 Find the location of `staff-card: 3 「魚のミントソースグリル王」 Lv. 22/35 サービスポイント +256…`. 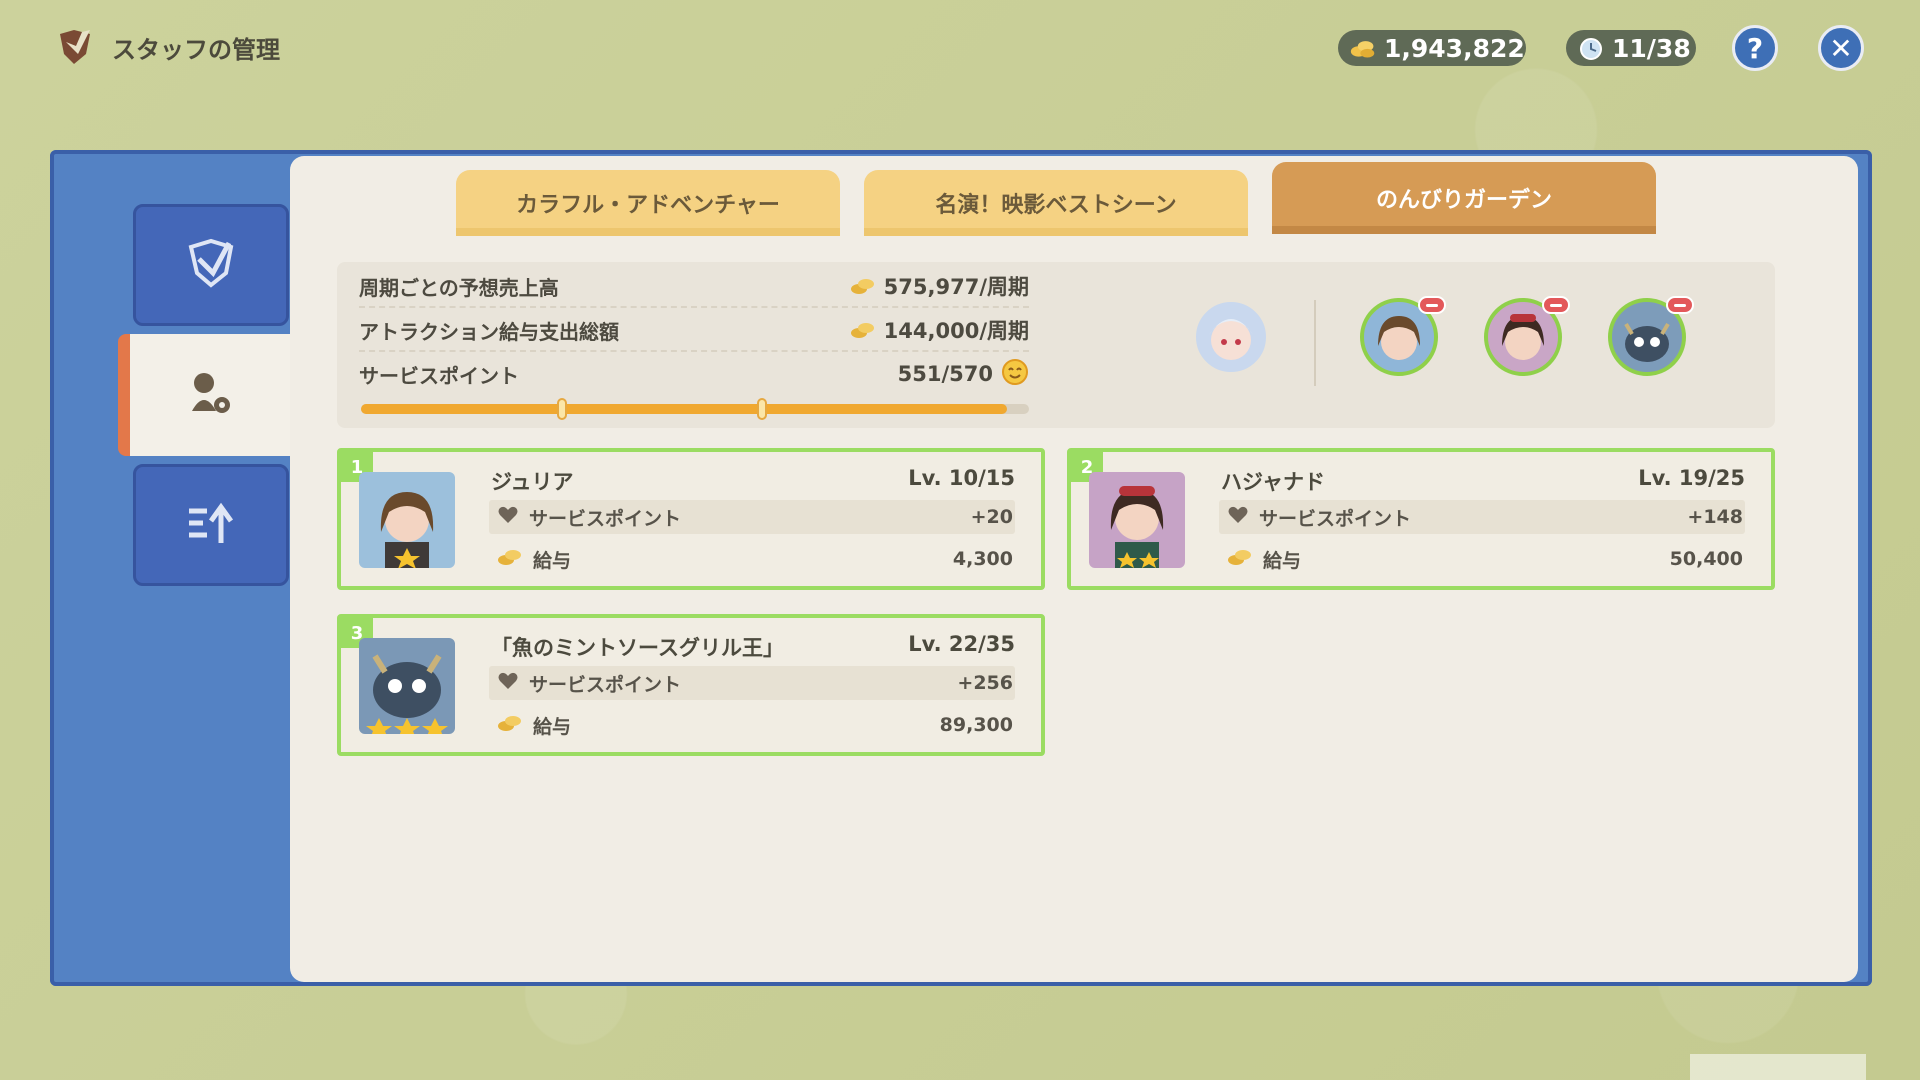

staff-card: 3 「魚のミントソースグリル王」 Lv. 22/35 サービスポイント +256… is located at coordinates (691, 685).